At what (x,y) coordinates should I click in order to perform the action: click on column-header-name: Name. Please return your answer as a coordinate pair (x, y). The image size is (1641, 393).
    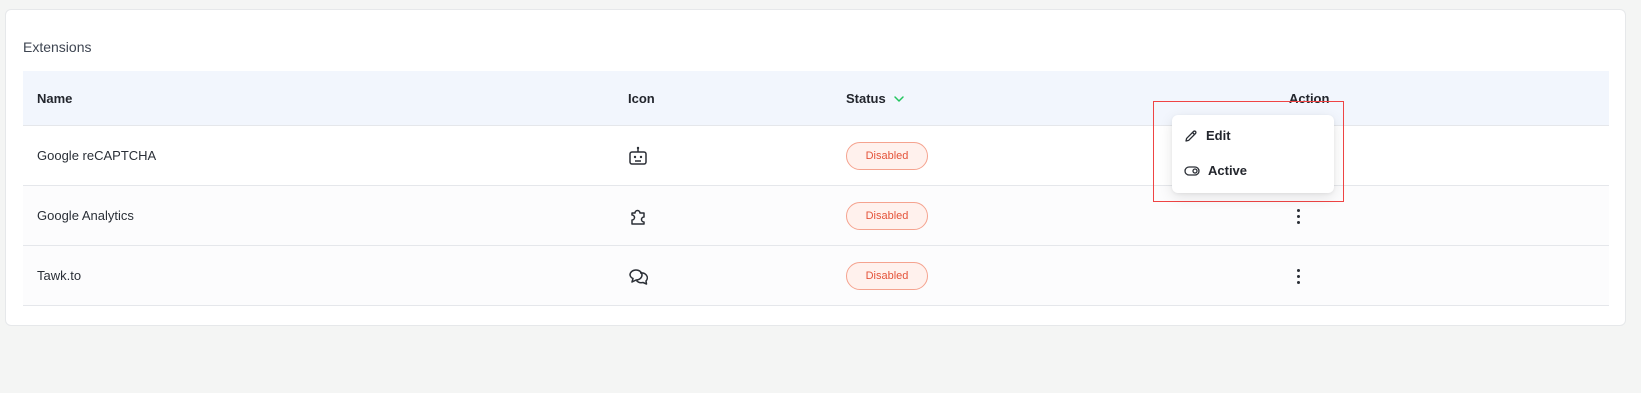
    Looking at the image, I should click on (54, 98).